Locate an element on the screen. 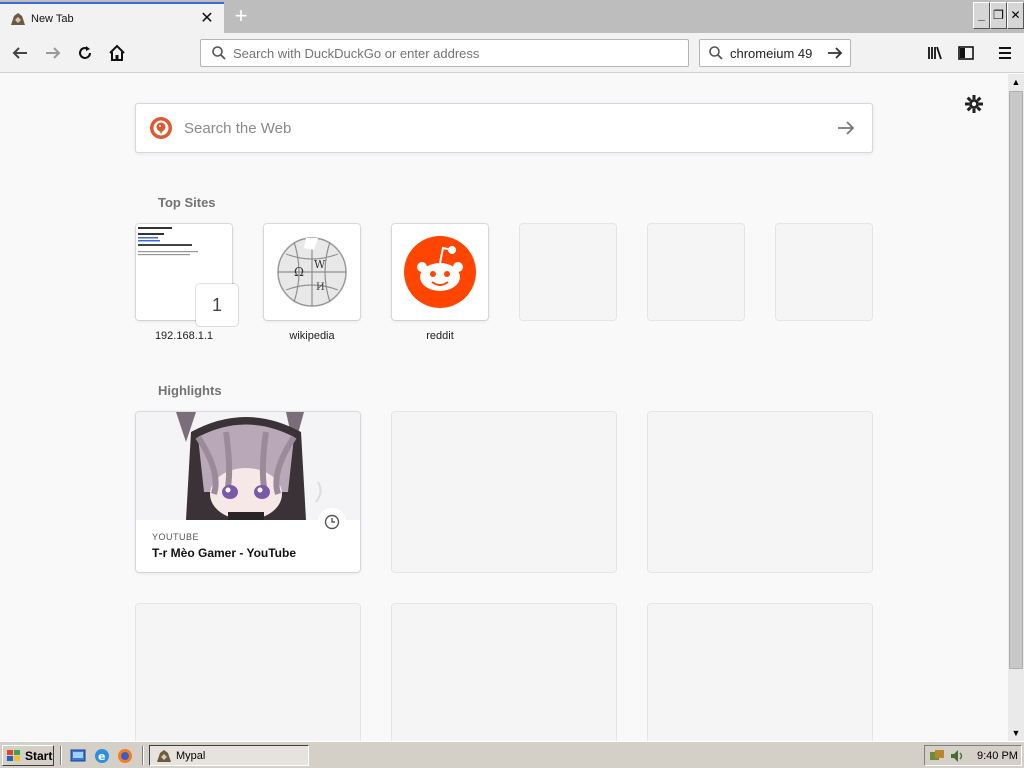 The width and height of the screenshot is (1024, 768). top-site-wikipedia: Ω W И is located at coordinates (312, 272).